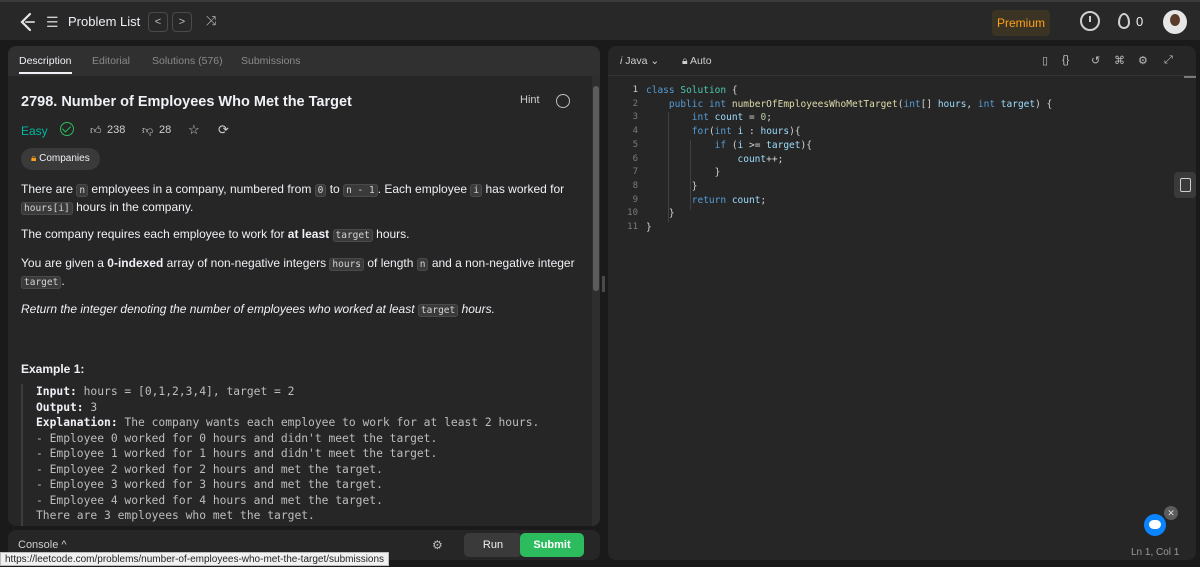  I want to click on auto-label: Auto, so click(700, 61).